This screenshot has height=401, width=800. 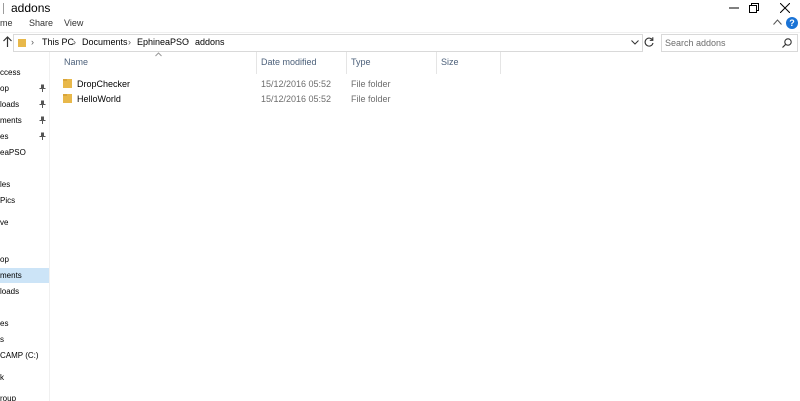 What do you see at coordinates (734, 8) in the screenshot?
I see `minimize-icon` at bounding box center [734, 8].